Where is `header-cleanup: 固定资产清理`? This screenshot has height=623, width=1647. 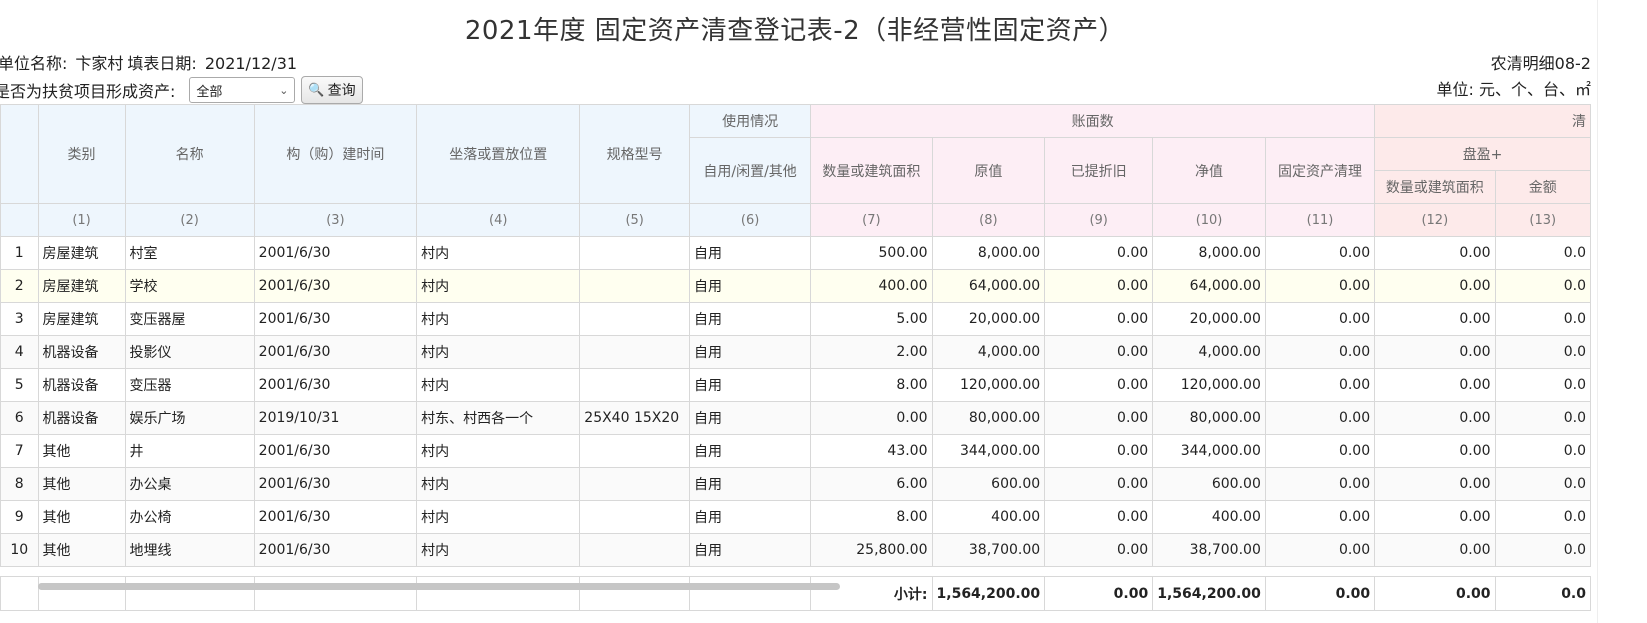
header-cleanup: 固定资产清理 is located at coordinates (1320, 170).